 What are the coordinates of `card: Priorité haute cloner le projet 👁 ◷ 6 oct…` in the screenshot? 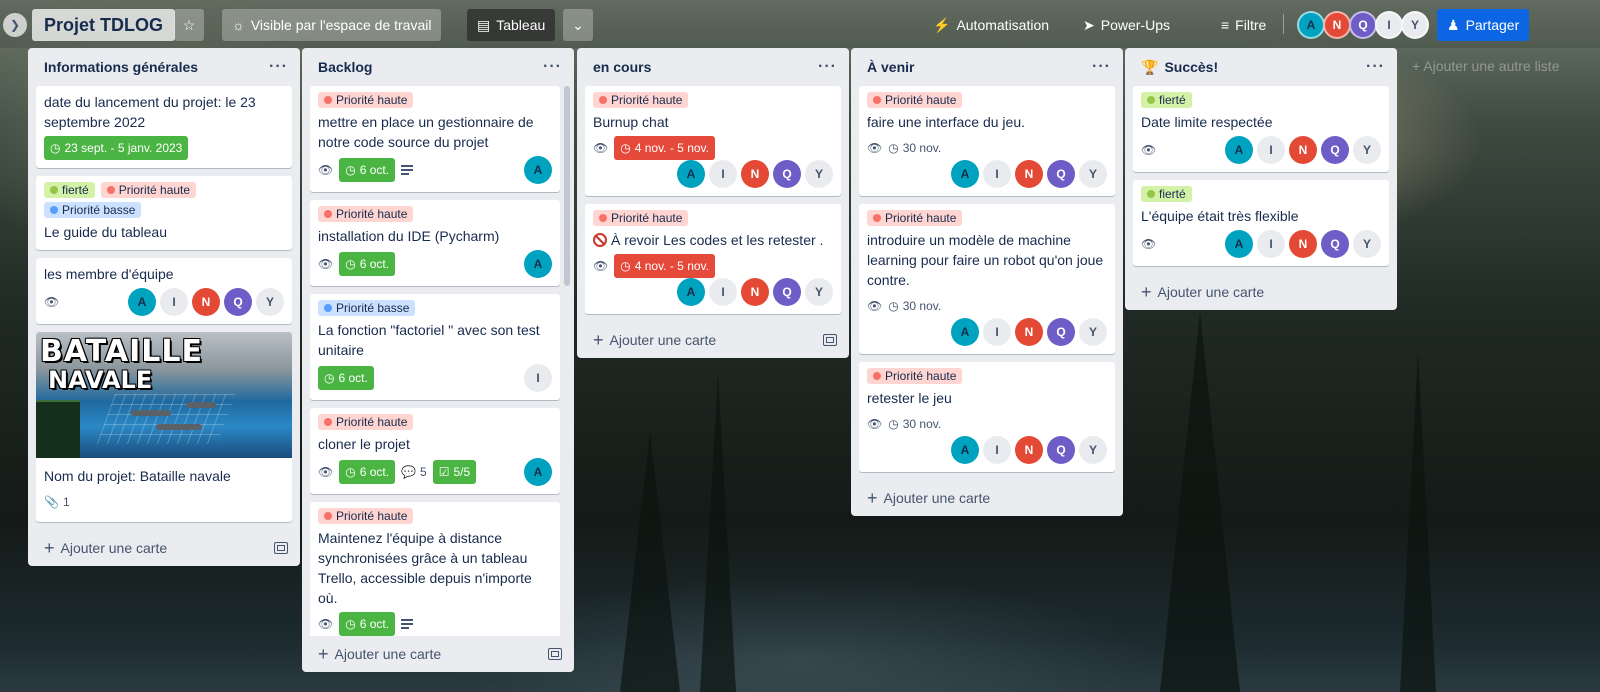 It's located at (435, 451).